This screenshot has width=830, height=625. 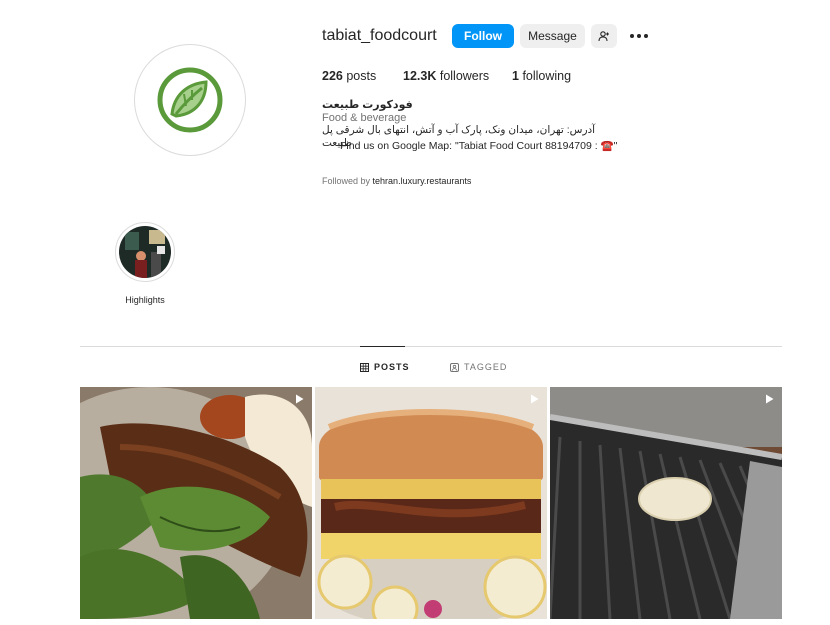 What do you see at coordinates (639, 37) in the screenshot?
I see `more-options-icon` at bounding box center [639, 37].